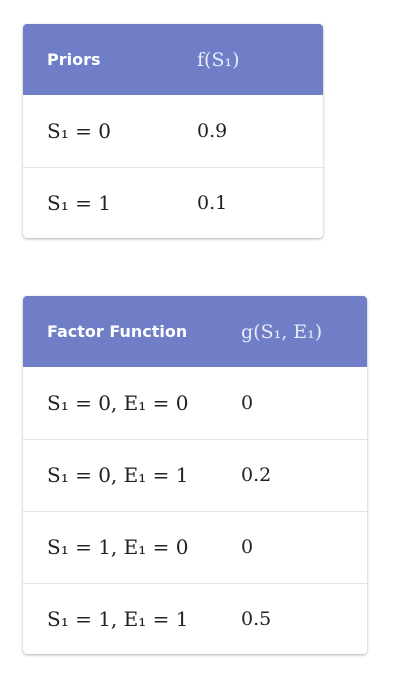 This screenshot has height=678, width=404. I want to click on condition-cell: S₁ = 1, E₁ = 0, so click(120, 546).